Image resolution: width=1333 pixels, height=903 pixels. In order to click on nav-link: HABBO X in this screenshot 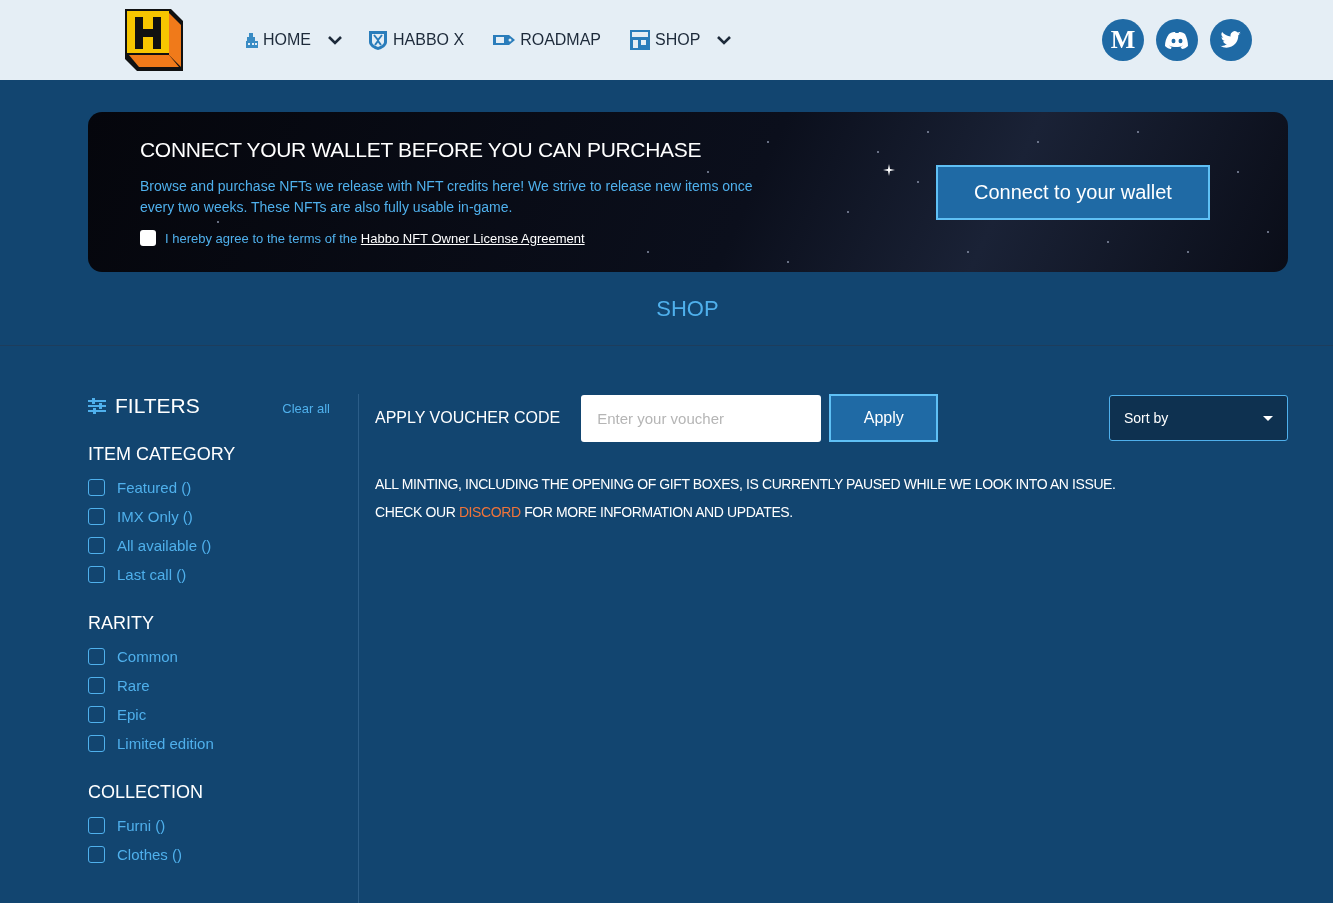, I will do `click(418, 40)`.